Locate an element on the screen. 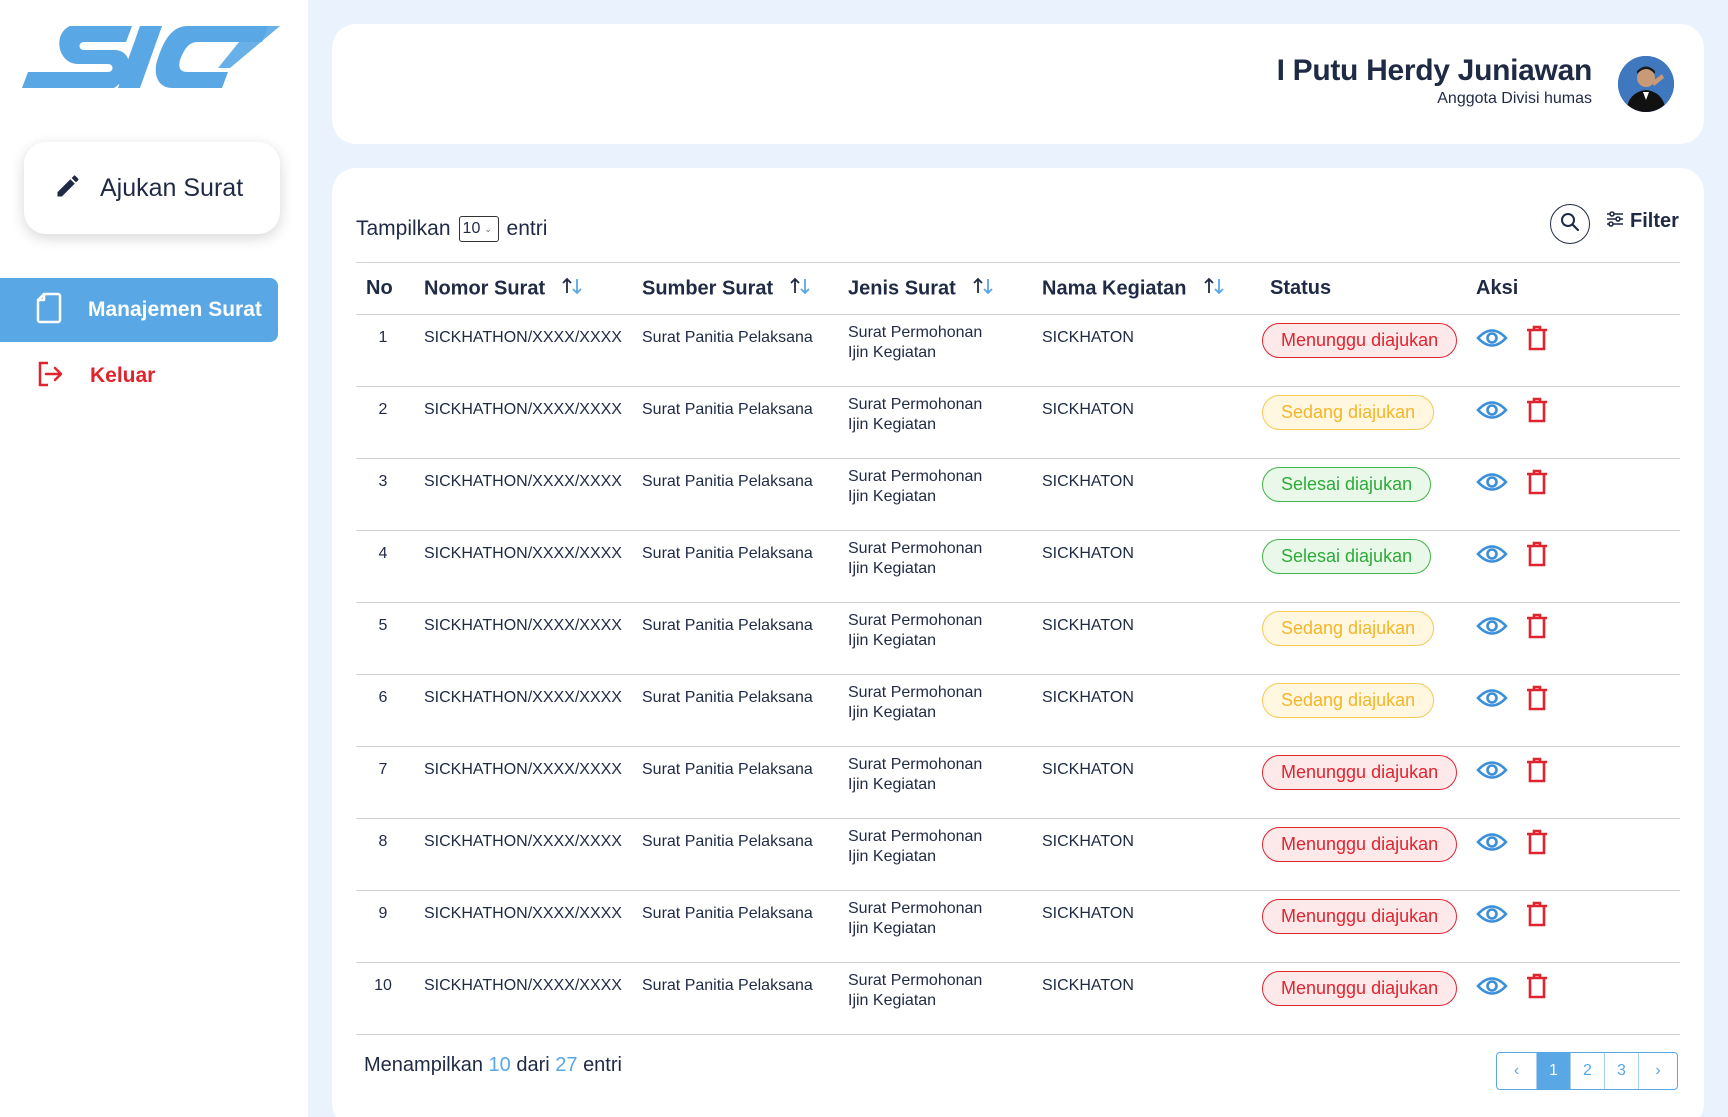 The width and height of the screenshot is (1728, 1117). search-button is located at coordinates (1570, 224).